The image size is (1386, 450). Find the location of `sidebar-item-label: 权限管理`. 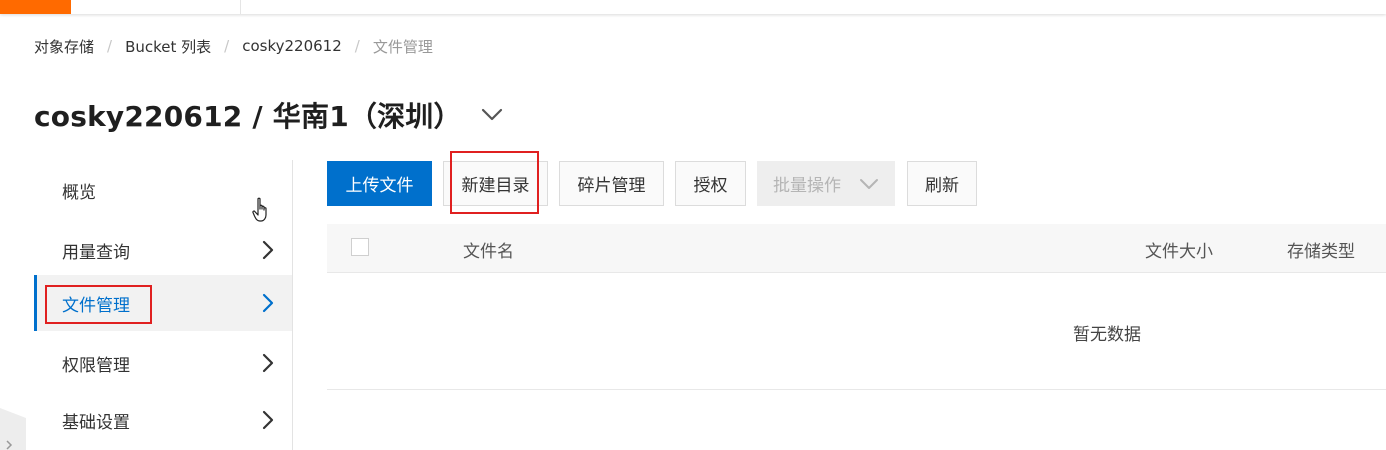

sidebar-item-label: 权限管理 is located at coordinates (96, 365).